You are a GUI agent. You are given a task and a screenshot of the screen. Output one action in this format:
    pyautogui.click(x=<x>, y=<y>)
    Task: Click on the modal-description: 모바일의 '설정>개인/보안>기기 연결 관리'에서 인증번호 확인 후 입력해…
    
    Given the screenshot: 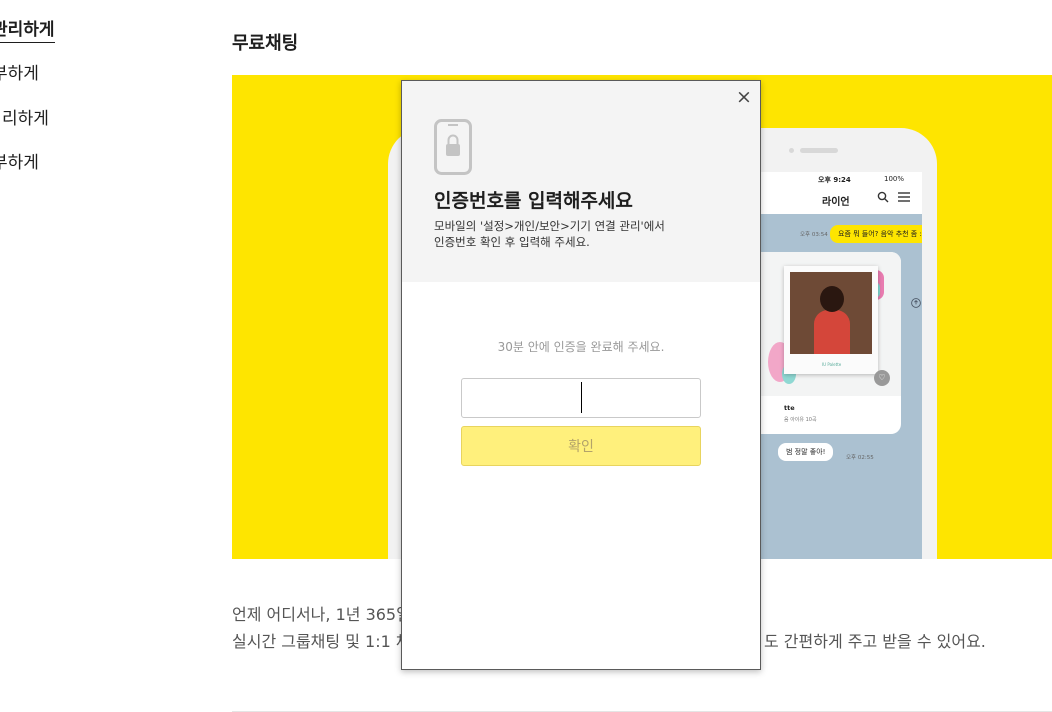 What is the action you would take?
    pyautogui.click(x=549, y=234)
    